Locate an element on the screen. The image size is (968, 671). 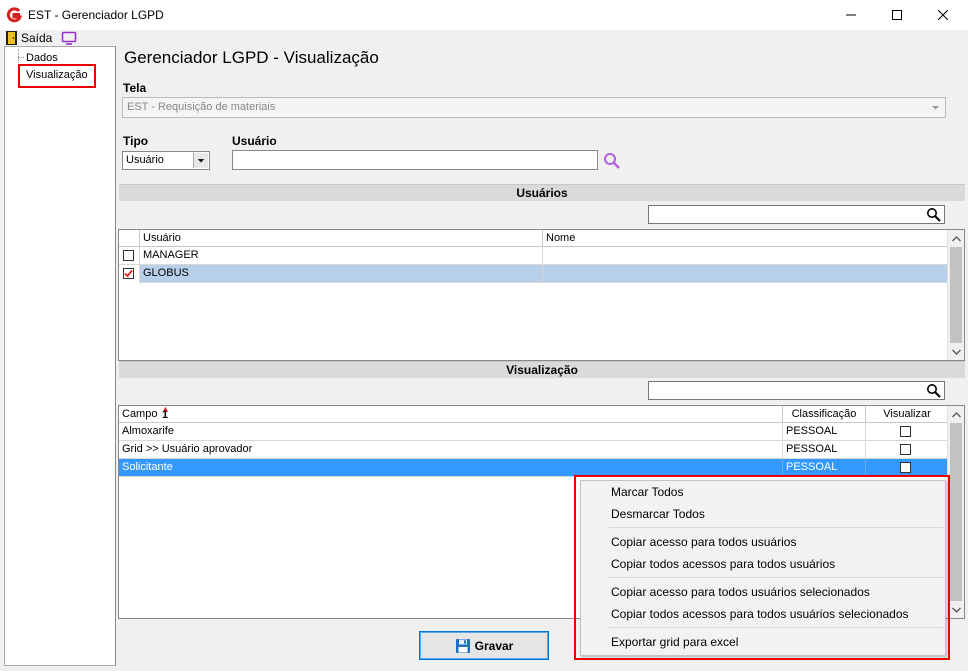
grid-header: Campo ▲ 1 Classificação Visualizar is located at coordinates (533, 414).